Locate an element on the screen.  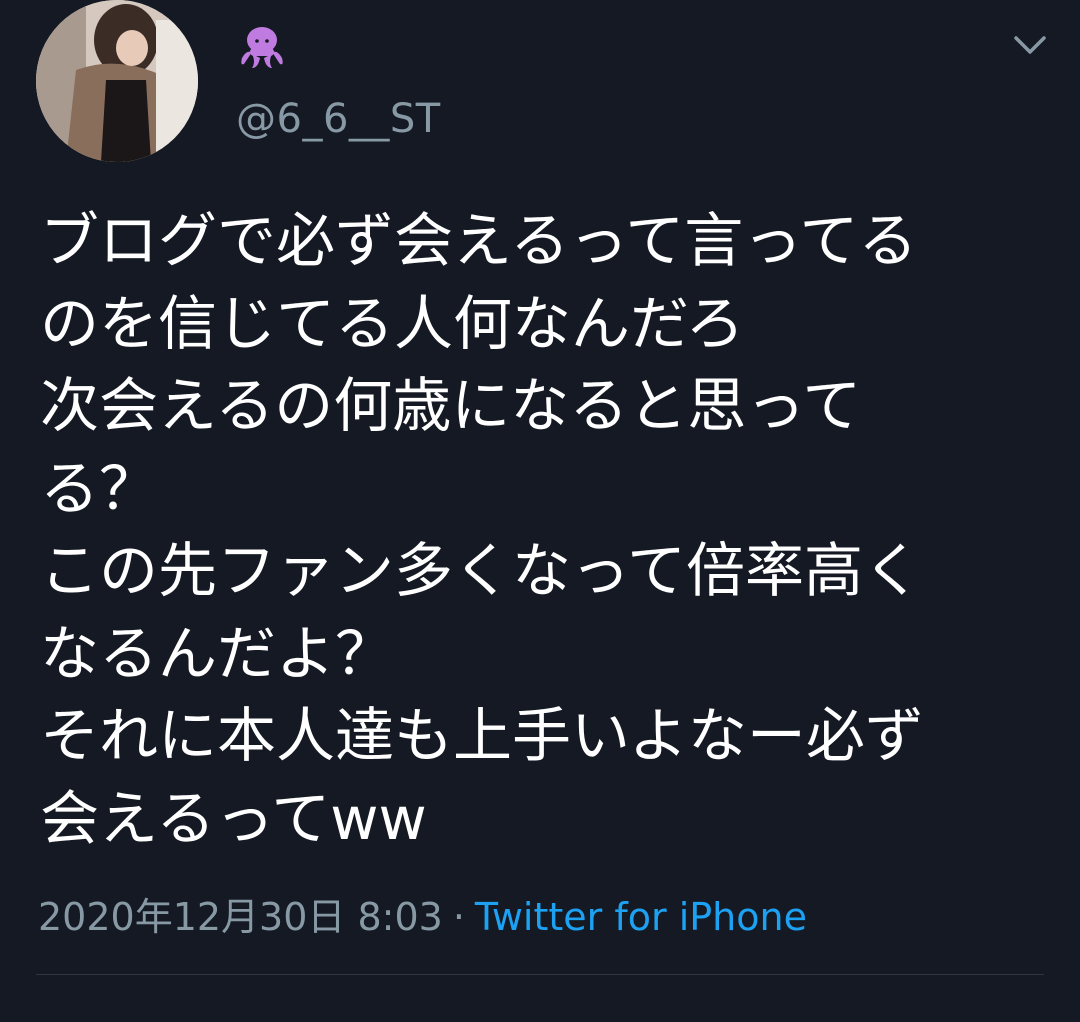
octopus-icon is located at coordinates (262, 48).